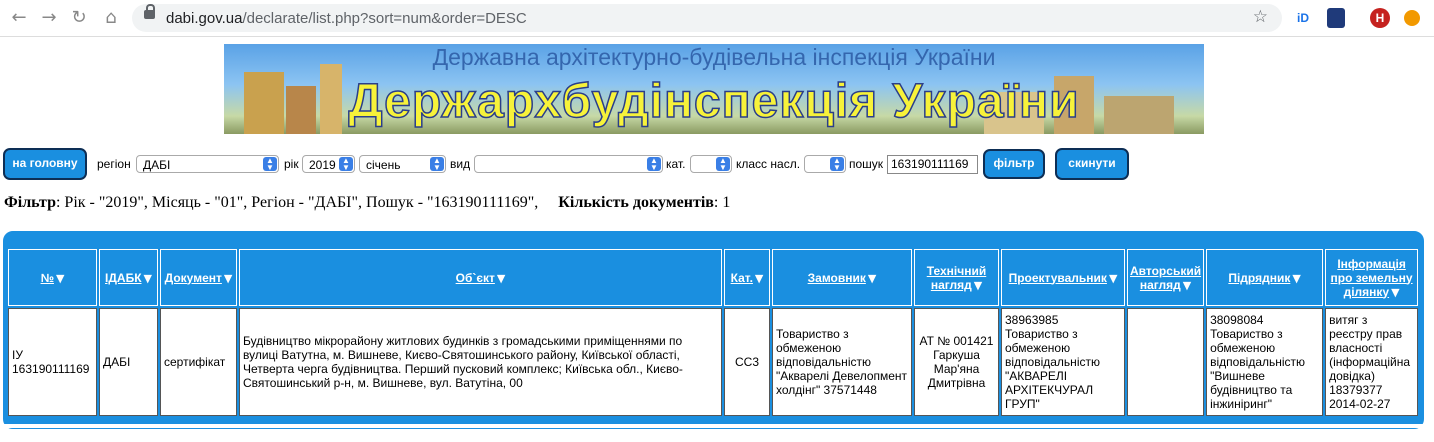  What do you see at coordinates (79, 18) in the screenshot?
I see `reload-icon: ↻` at bounding box center [79, 18].